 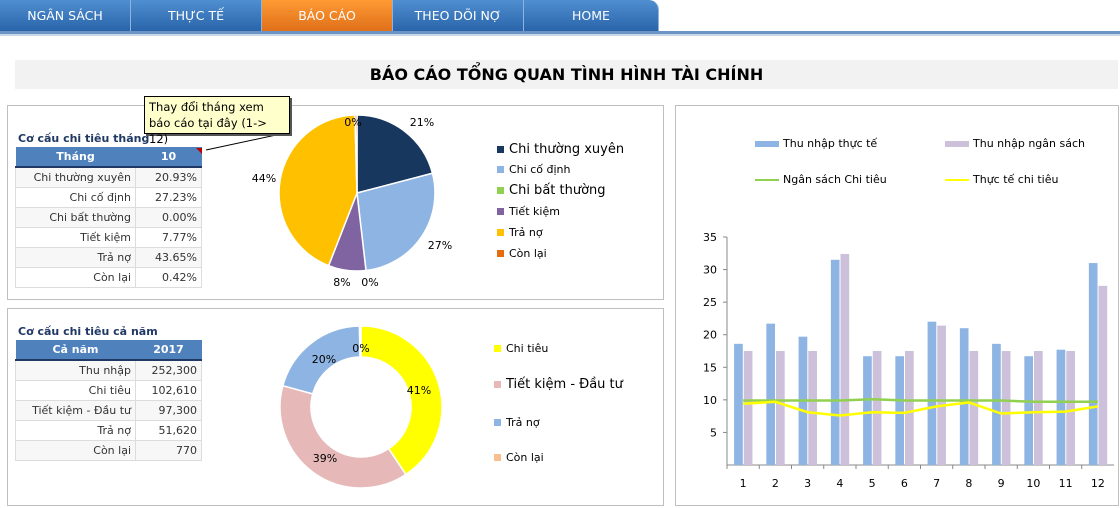 What do you see at coordinates (419, 390) in the screenshot?
I see `data-label: 41%` at bounding box center [419, 390].